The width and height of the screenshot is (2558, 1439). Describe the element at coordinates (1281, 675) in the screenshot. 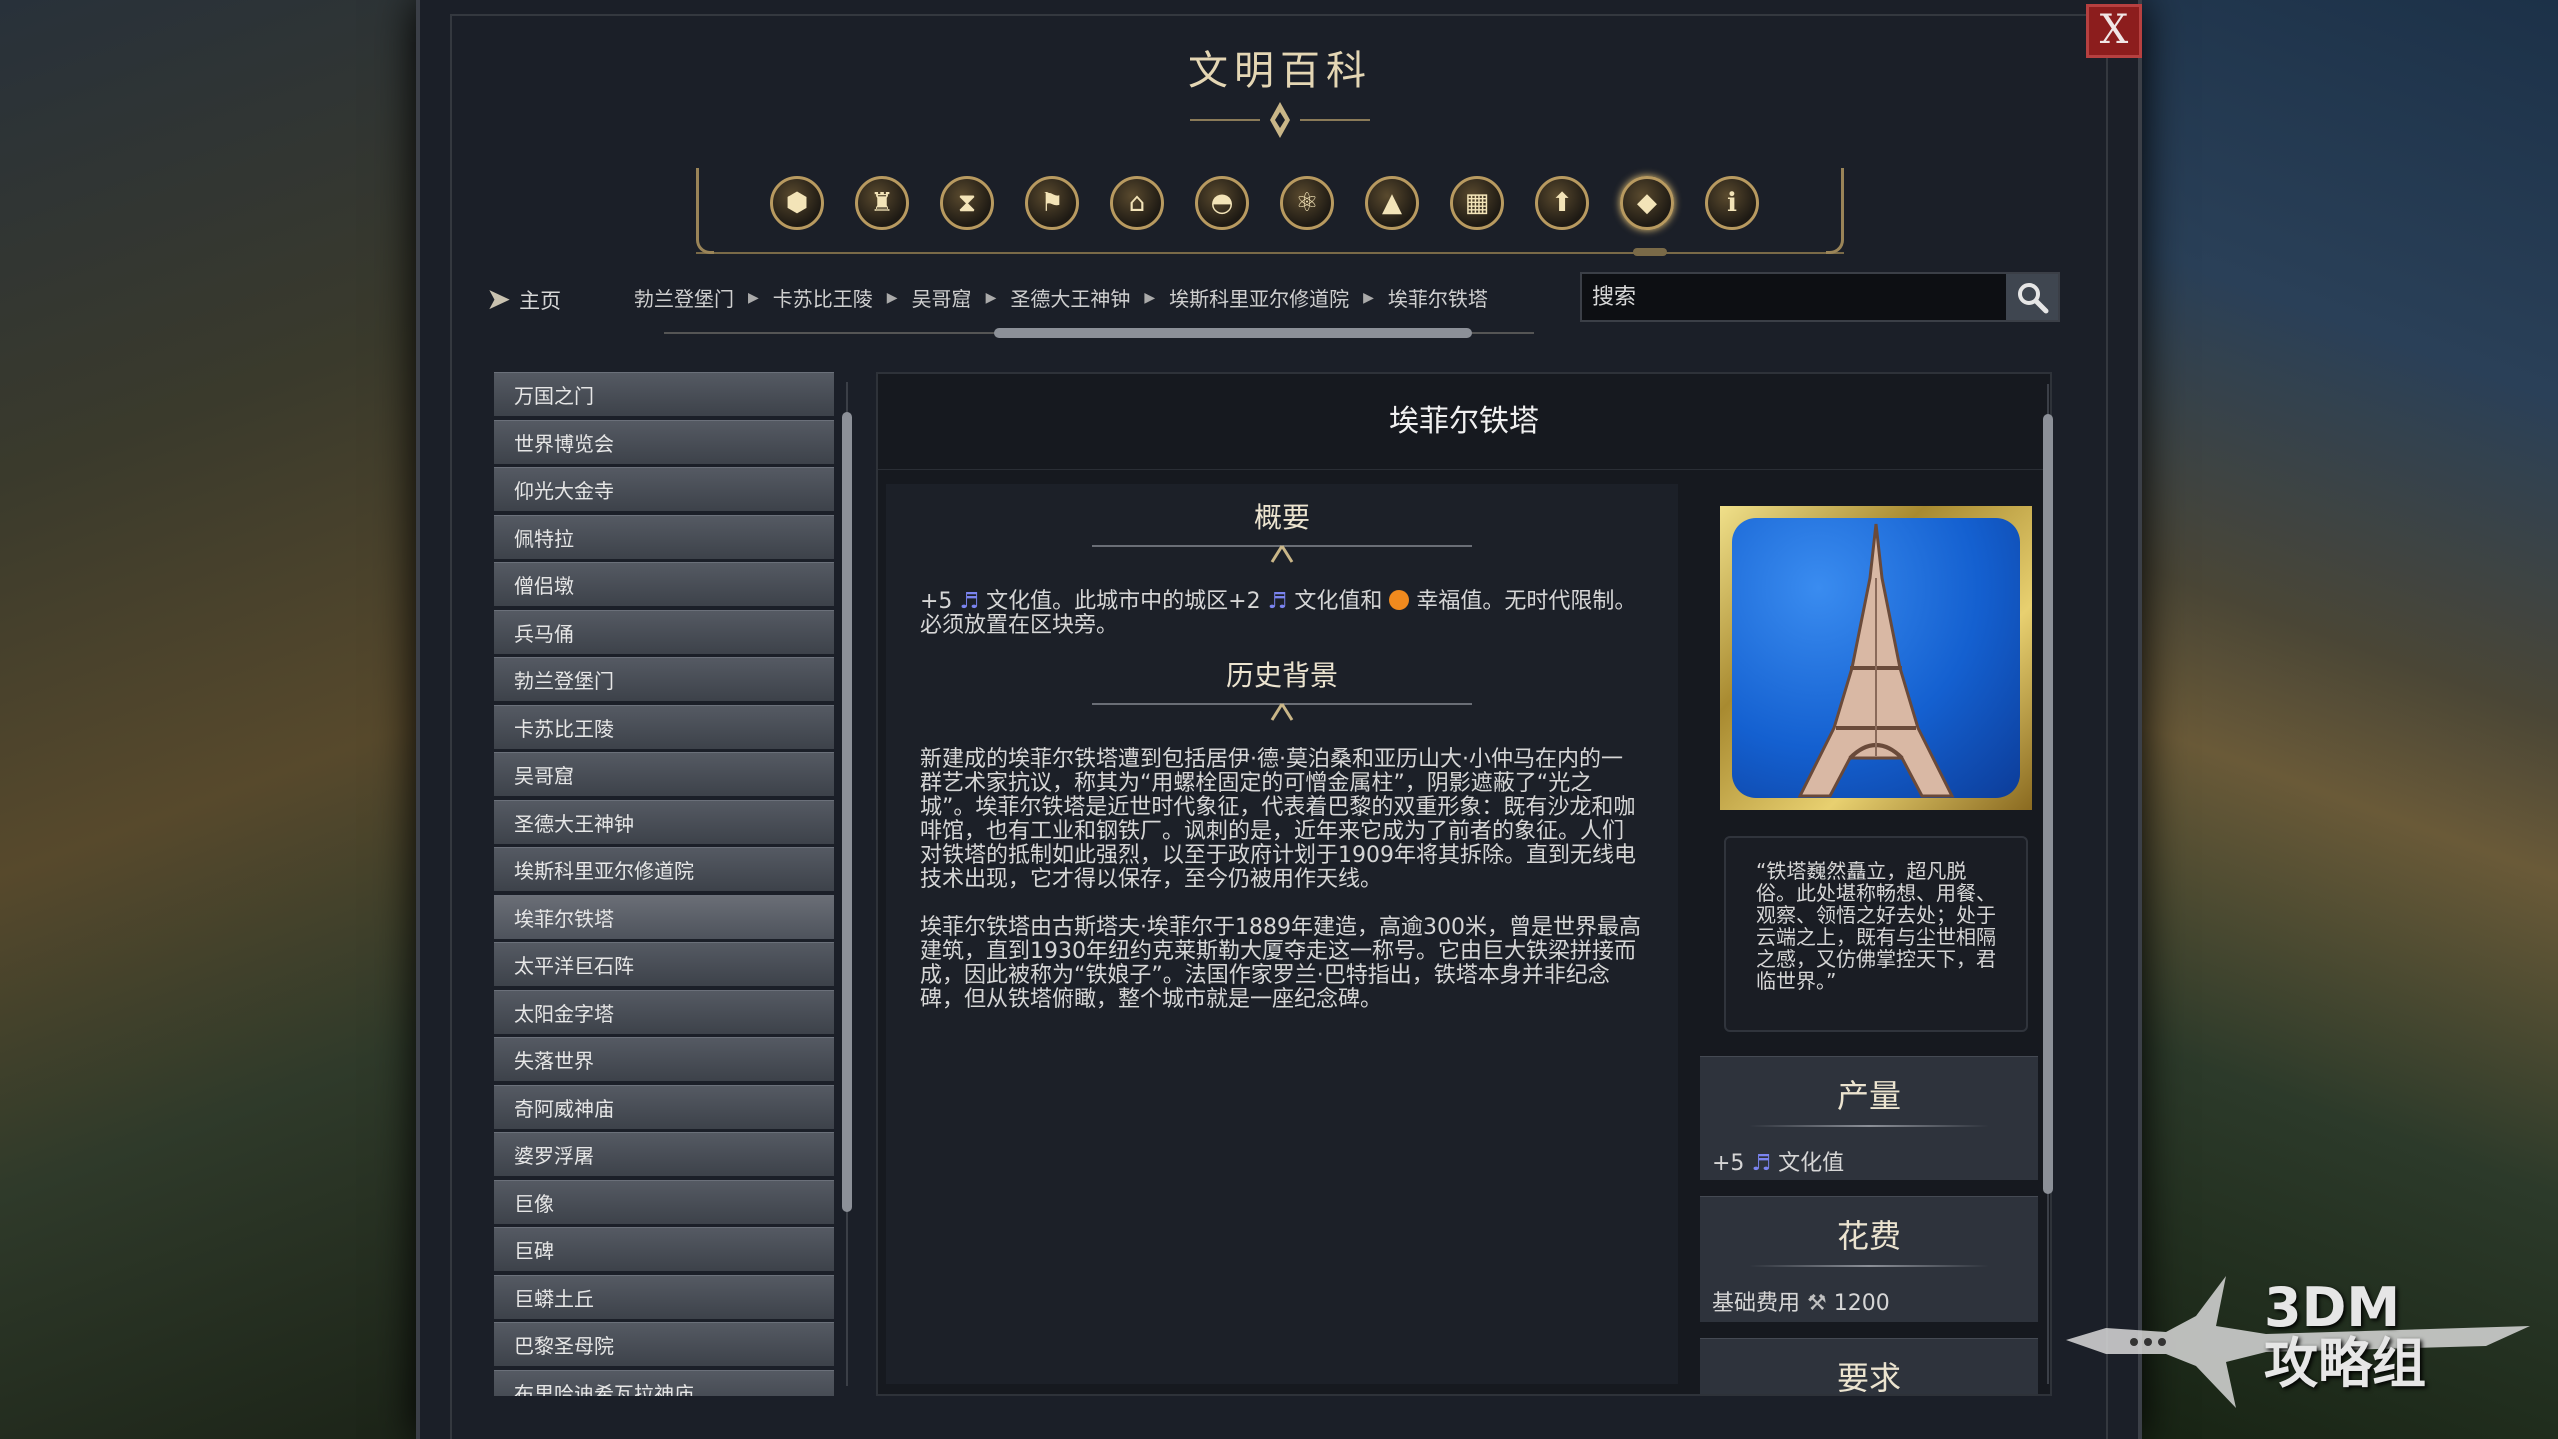

I see `history-heading: 历史背景` at that location.